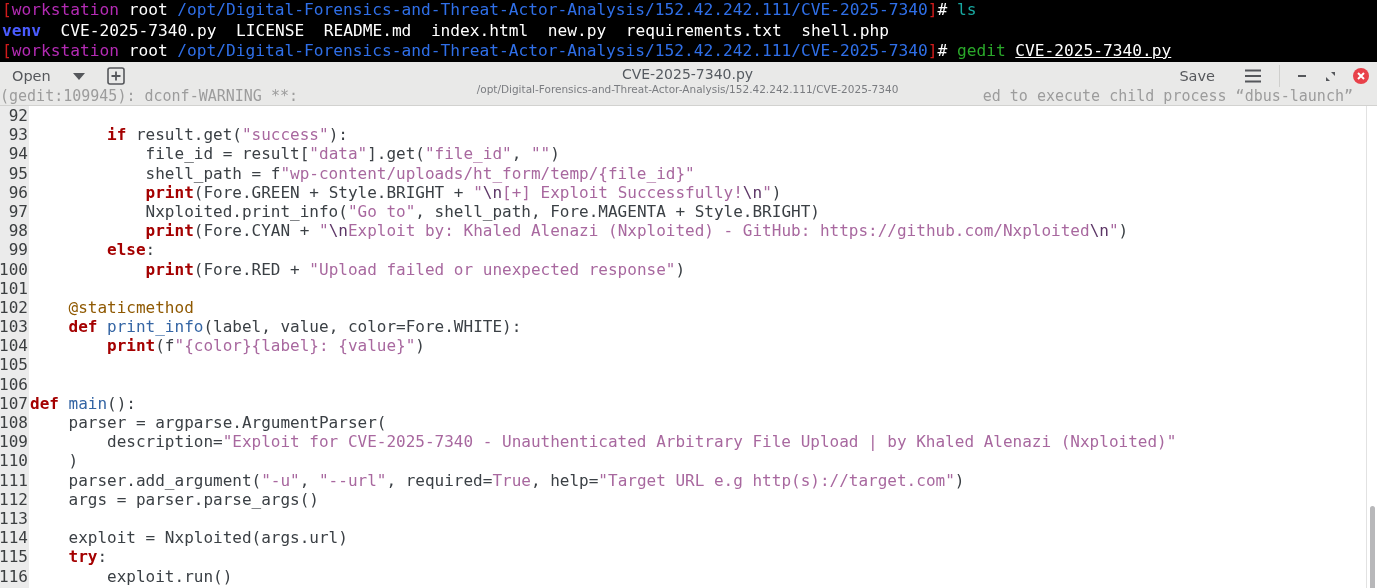 The image size is (1377, 588). I want to click on code-line: parser.add_argument("-u", "--url", required=True, help="Target URL e.g http(s)://target.com"), so click(516, 480).